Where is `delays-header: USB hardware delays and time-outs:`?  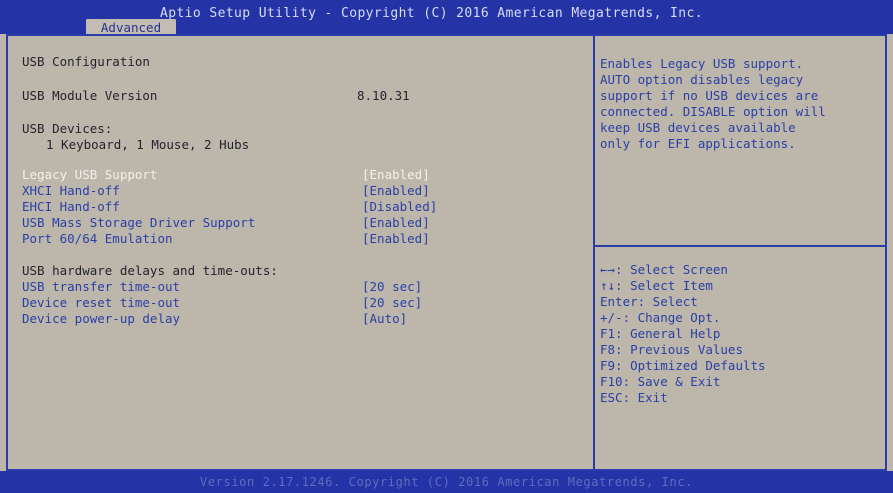 delays-header: USB hardware delays and time-outs: is located at coordinates (150, 270).